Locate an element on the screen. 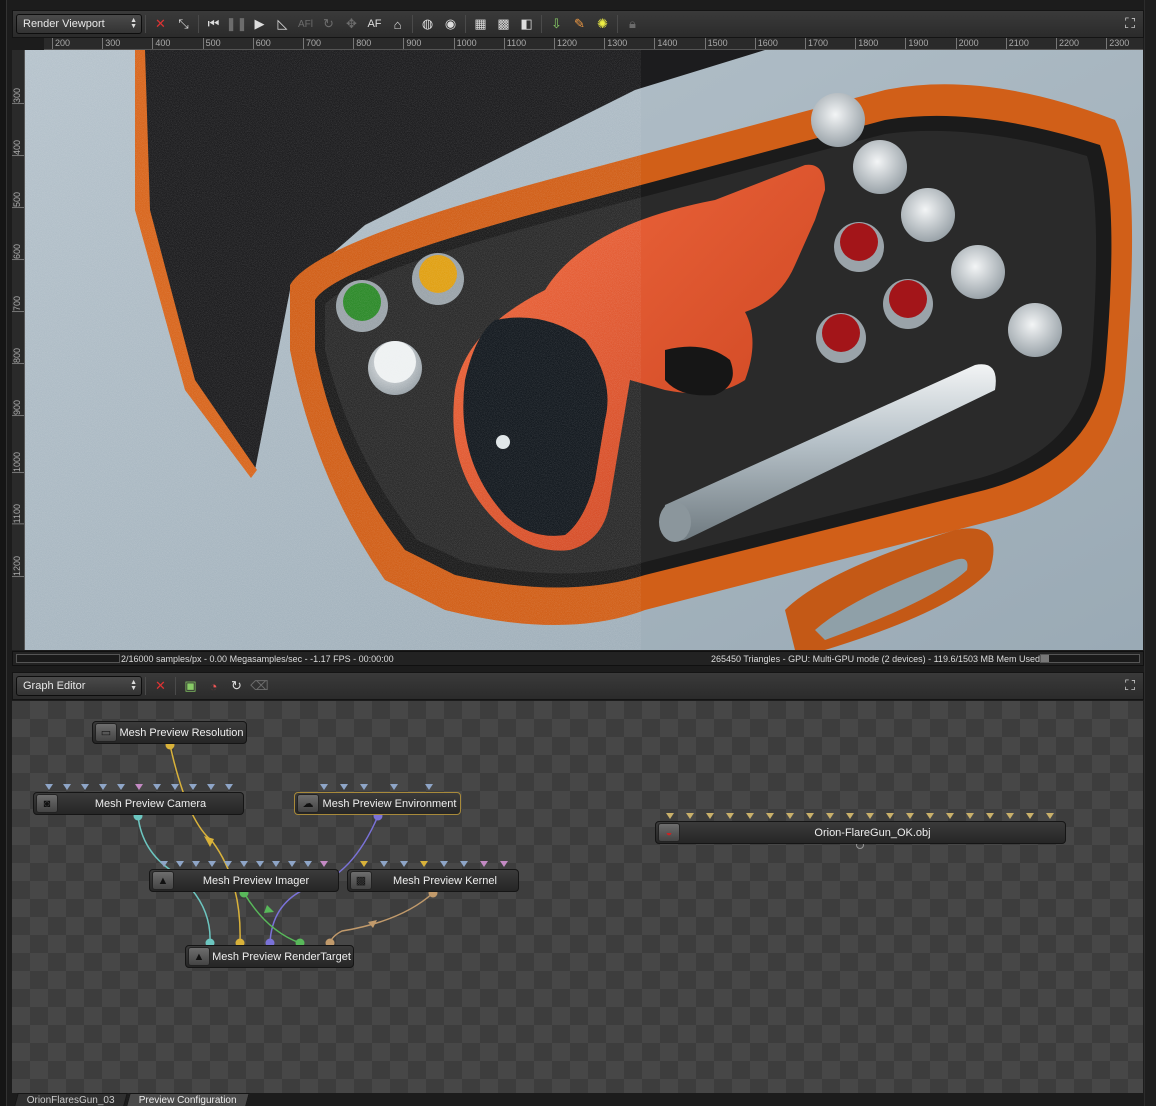 Image resolution: width=1156 pixels, height=1106 pixels. node-label: Mesh Preview Resolution is located at coordinates (181, 732).